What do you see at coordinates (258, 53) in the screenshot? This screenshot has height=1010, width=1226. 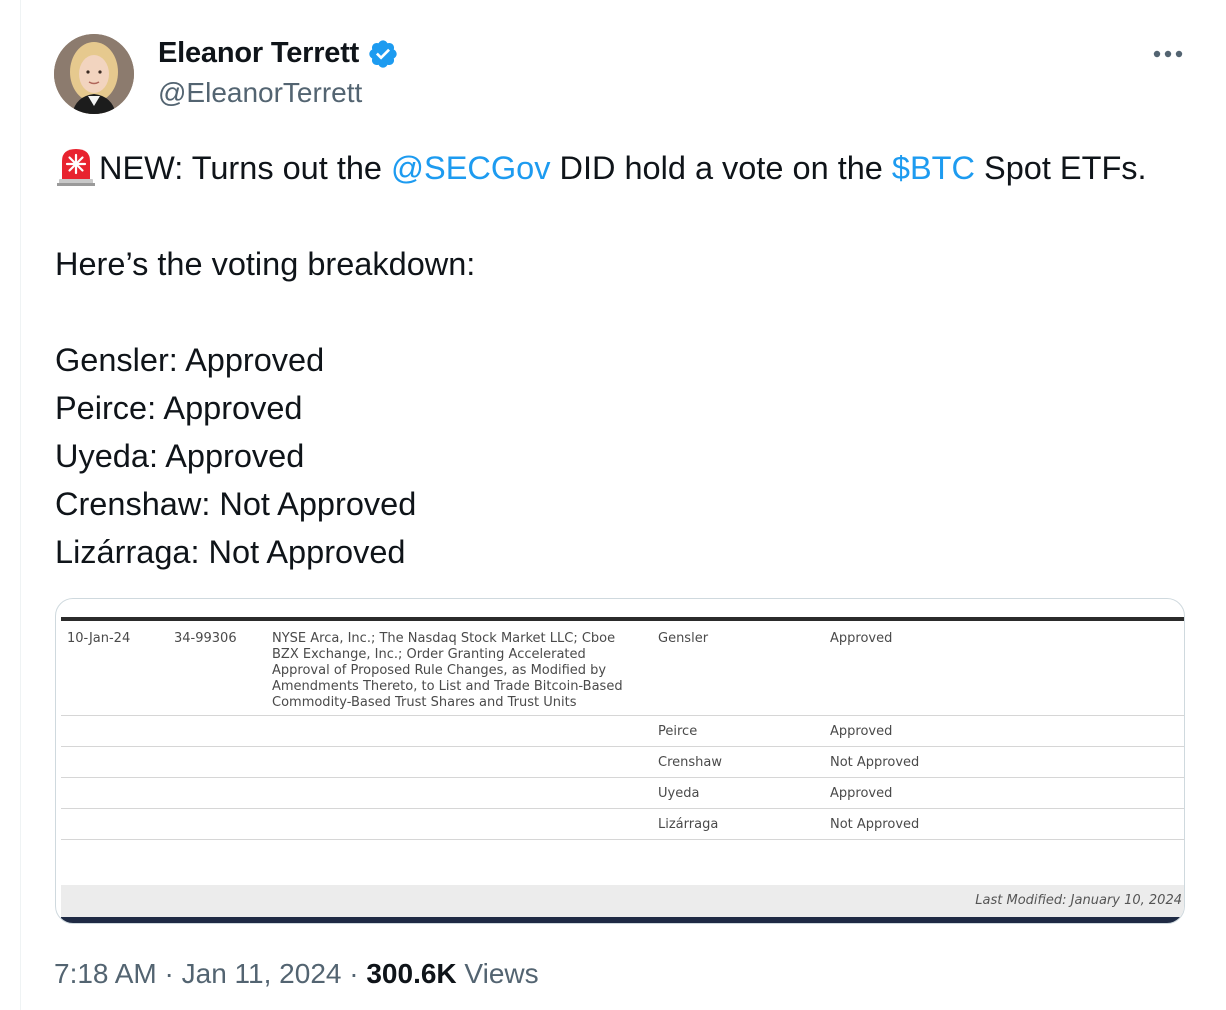 I see `author-display-name: Eleanor Terrett` at bounding box center [258, 53].